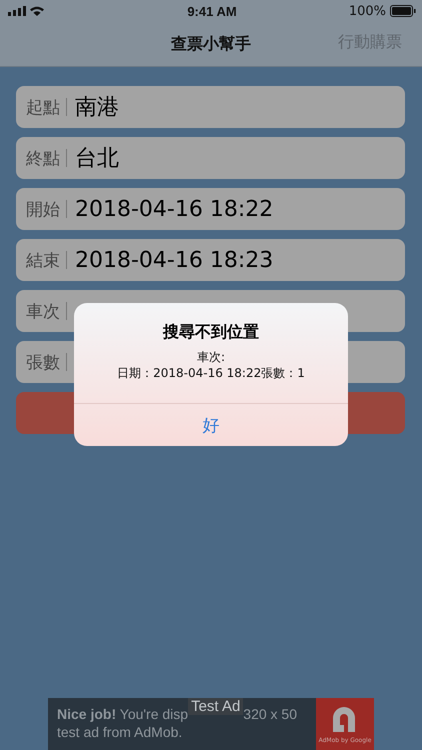 The height and width of the screenshot is (750, 422). What do you see at coordinates (97, 159) in the screenshot?
I see `field-value: 台北` at bounding box center [97, 159].